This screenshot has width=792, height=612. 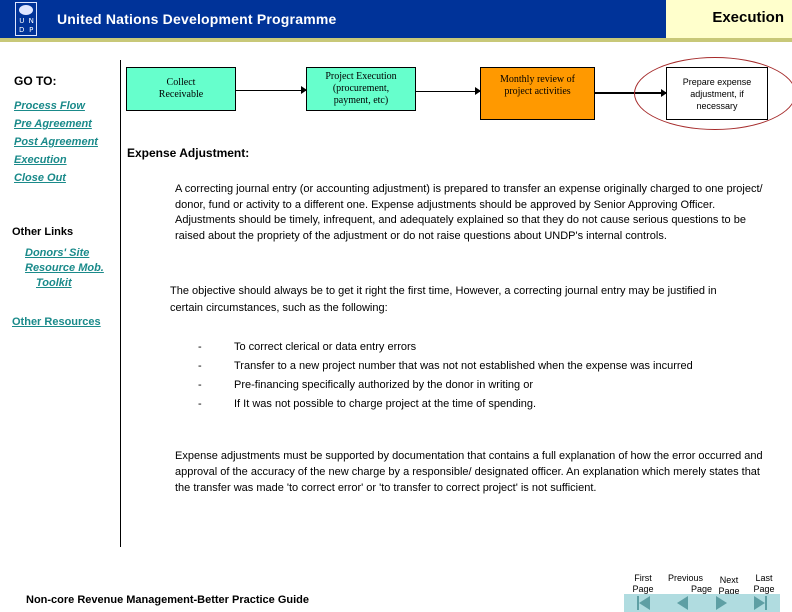 I want to click on undp-logo: U N D P, so click(x=26, y=19).